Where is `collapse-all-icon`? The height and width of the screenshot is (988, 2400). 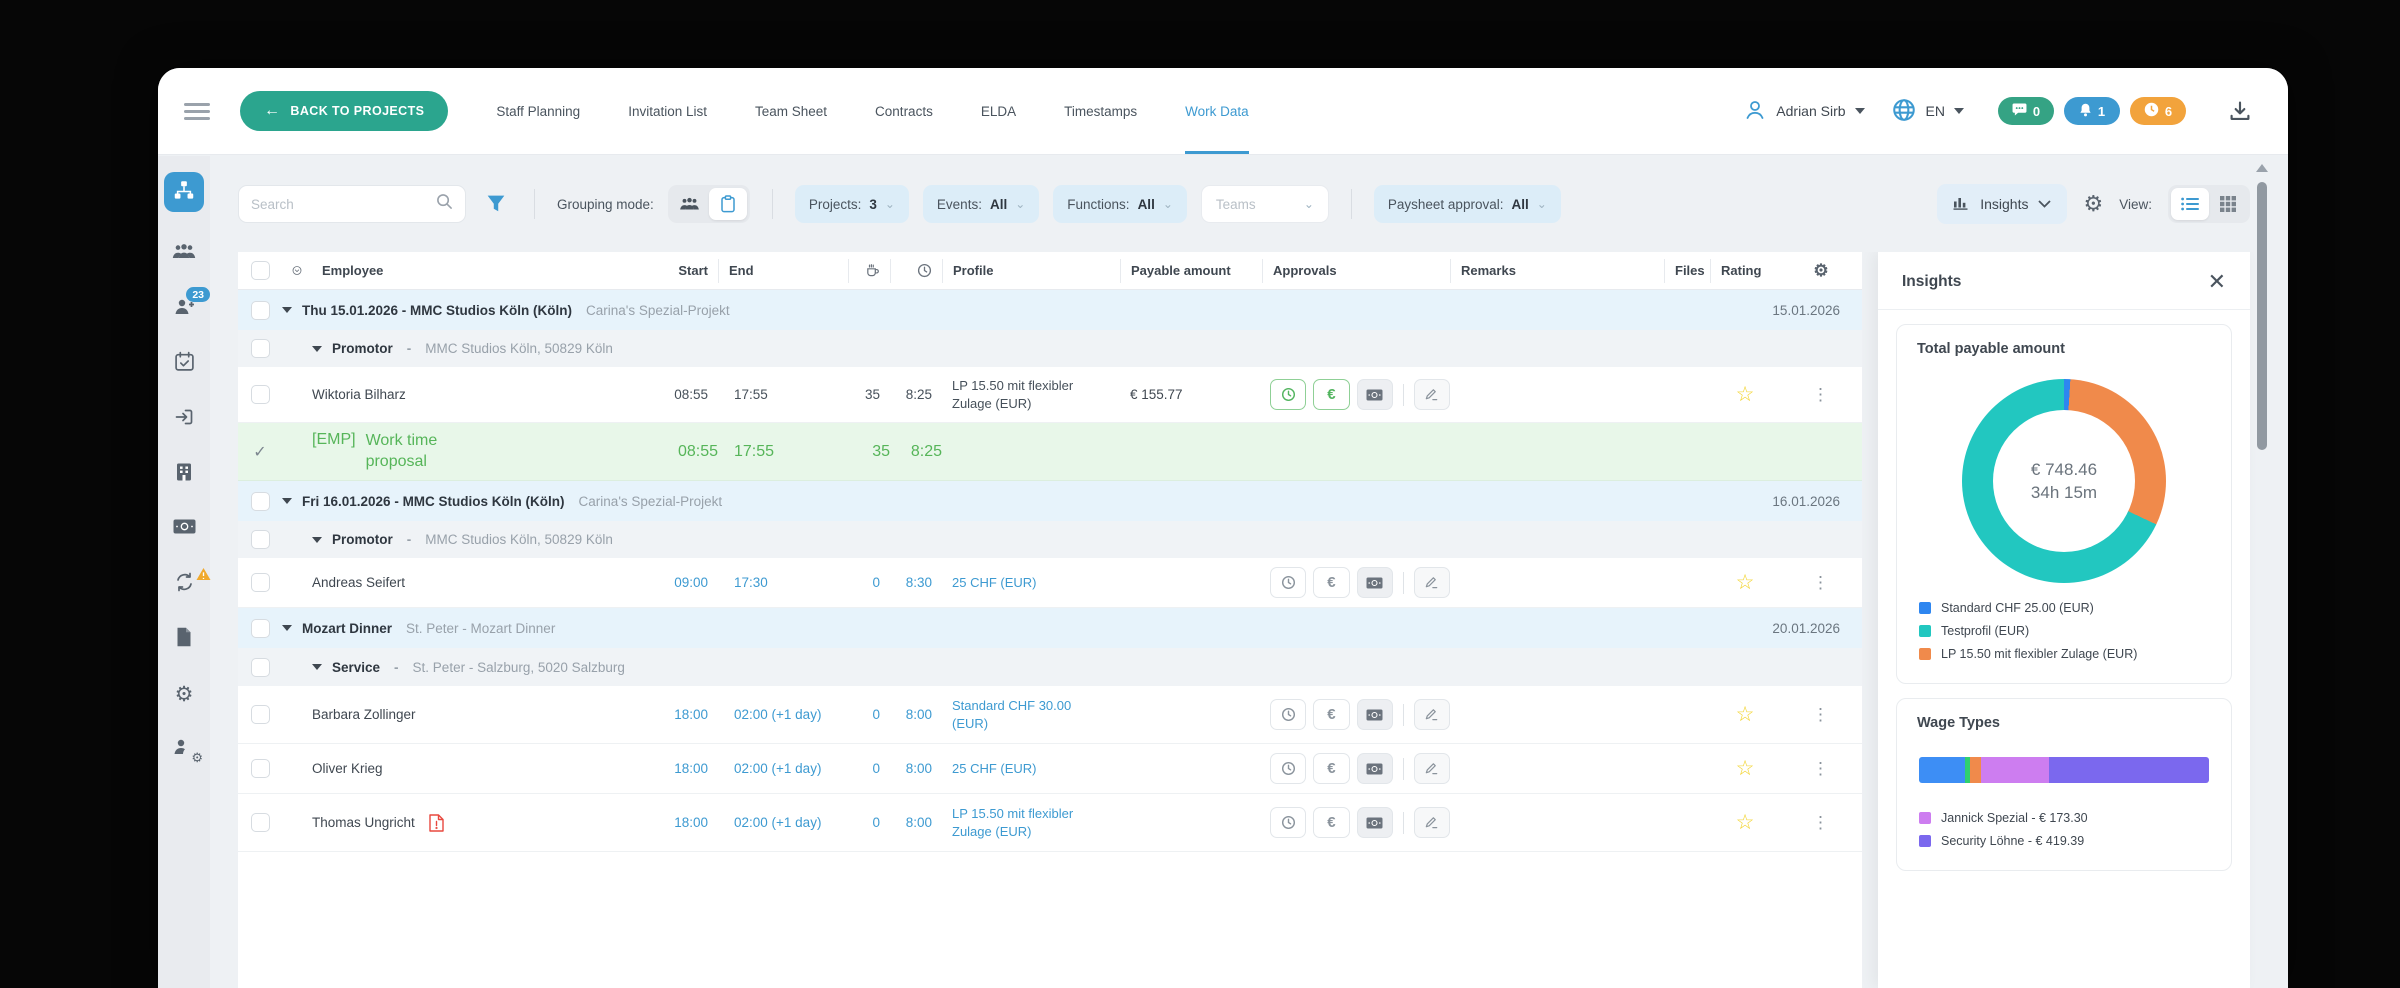
collapse-all-icon is located at coordinates (297, 271).